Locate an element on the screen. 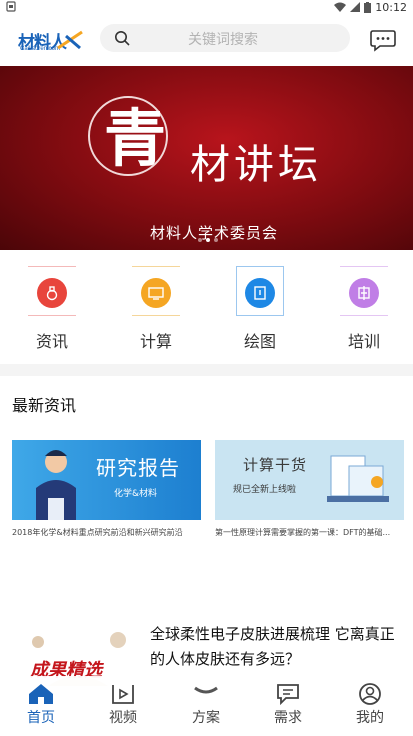 Image resolution: width=413 pixels, height=736 pixels. news-card: 研究报告 化学&材料 2018年化学&材料重点研究前沿和新兴研究前沿 is located at coordinates (106, 489).